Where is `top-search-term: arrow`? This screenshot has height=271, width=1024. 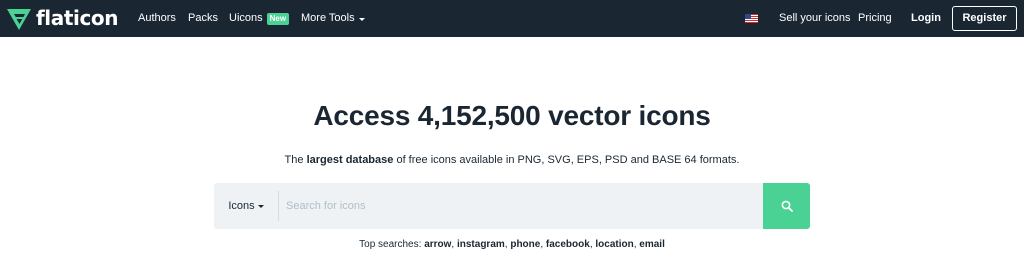 top-search-term: arrow is located at coordinates (437, 244).